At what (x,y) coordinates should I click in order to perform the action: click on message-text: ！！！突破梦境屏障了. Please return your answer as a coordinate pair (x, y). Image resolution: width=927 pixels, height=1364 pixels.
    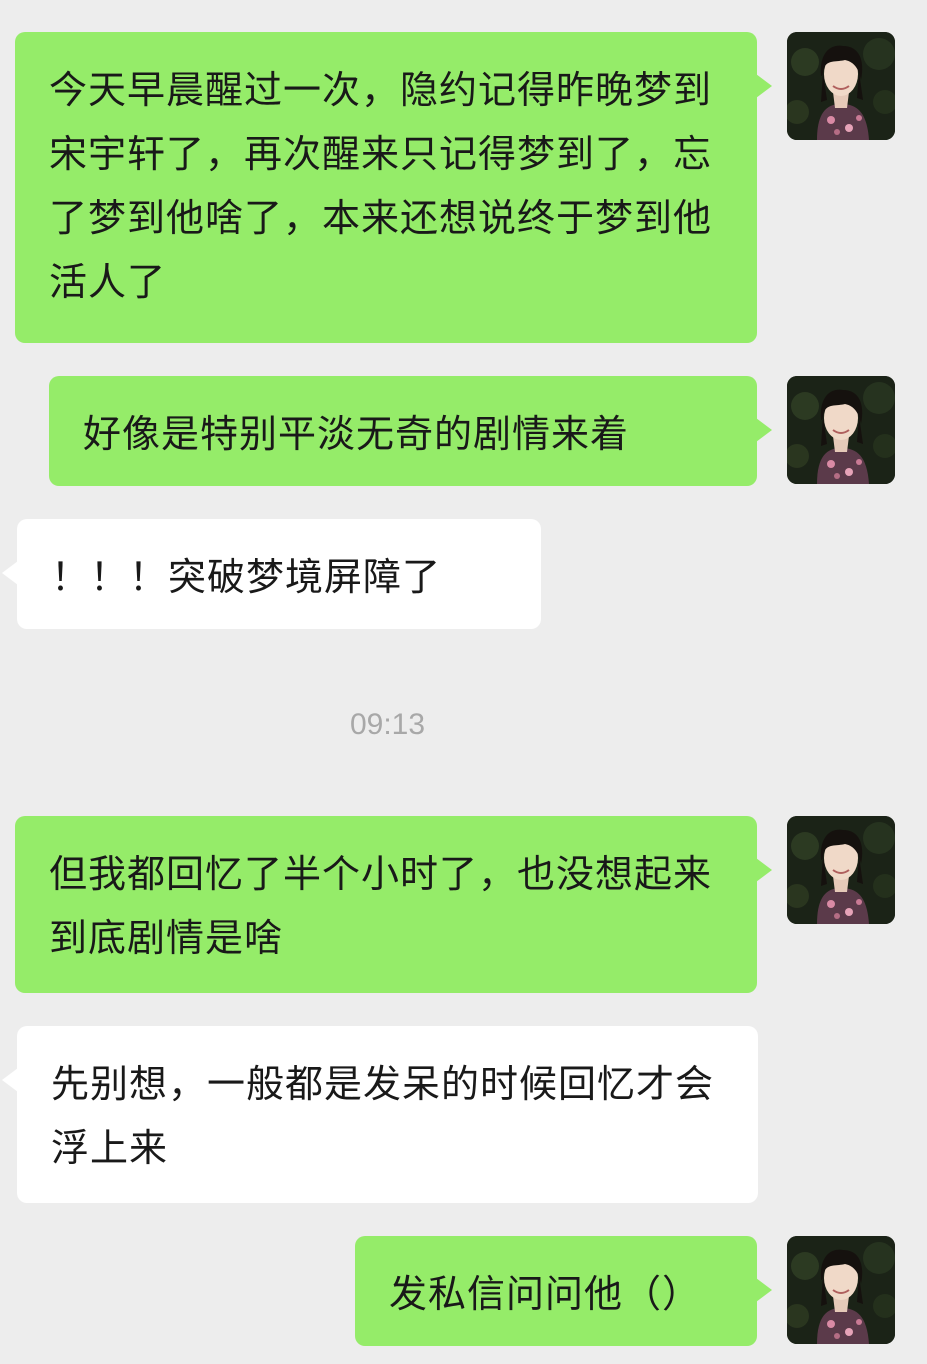
    Looking at the image, I should click on (246, 577).